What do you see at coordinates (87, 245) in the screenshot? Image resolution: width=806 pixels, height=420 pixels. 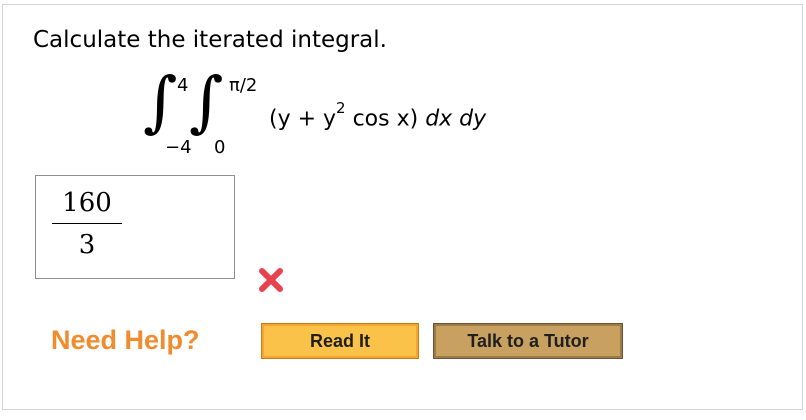 I see `answer-denominator: 3` at bounding box center [87, 245].